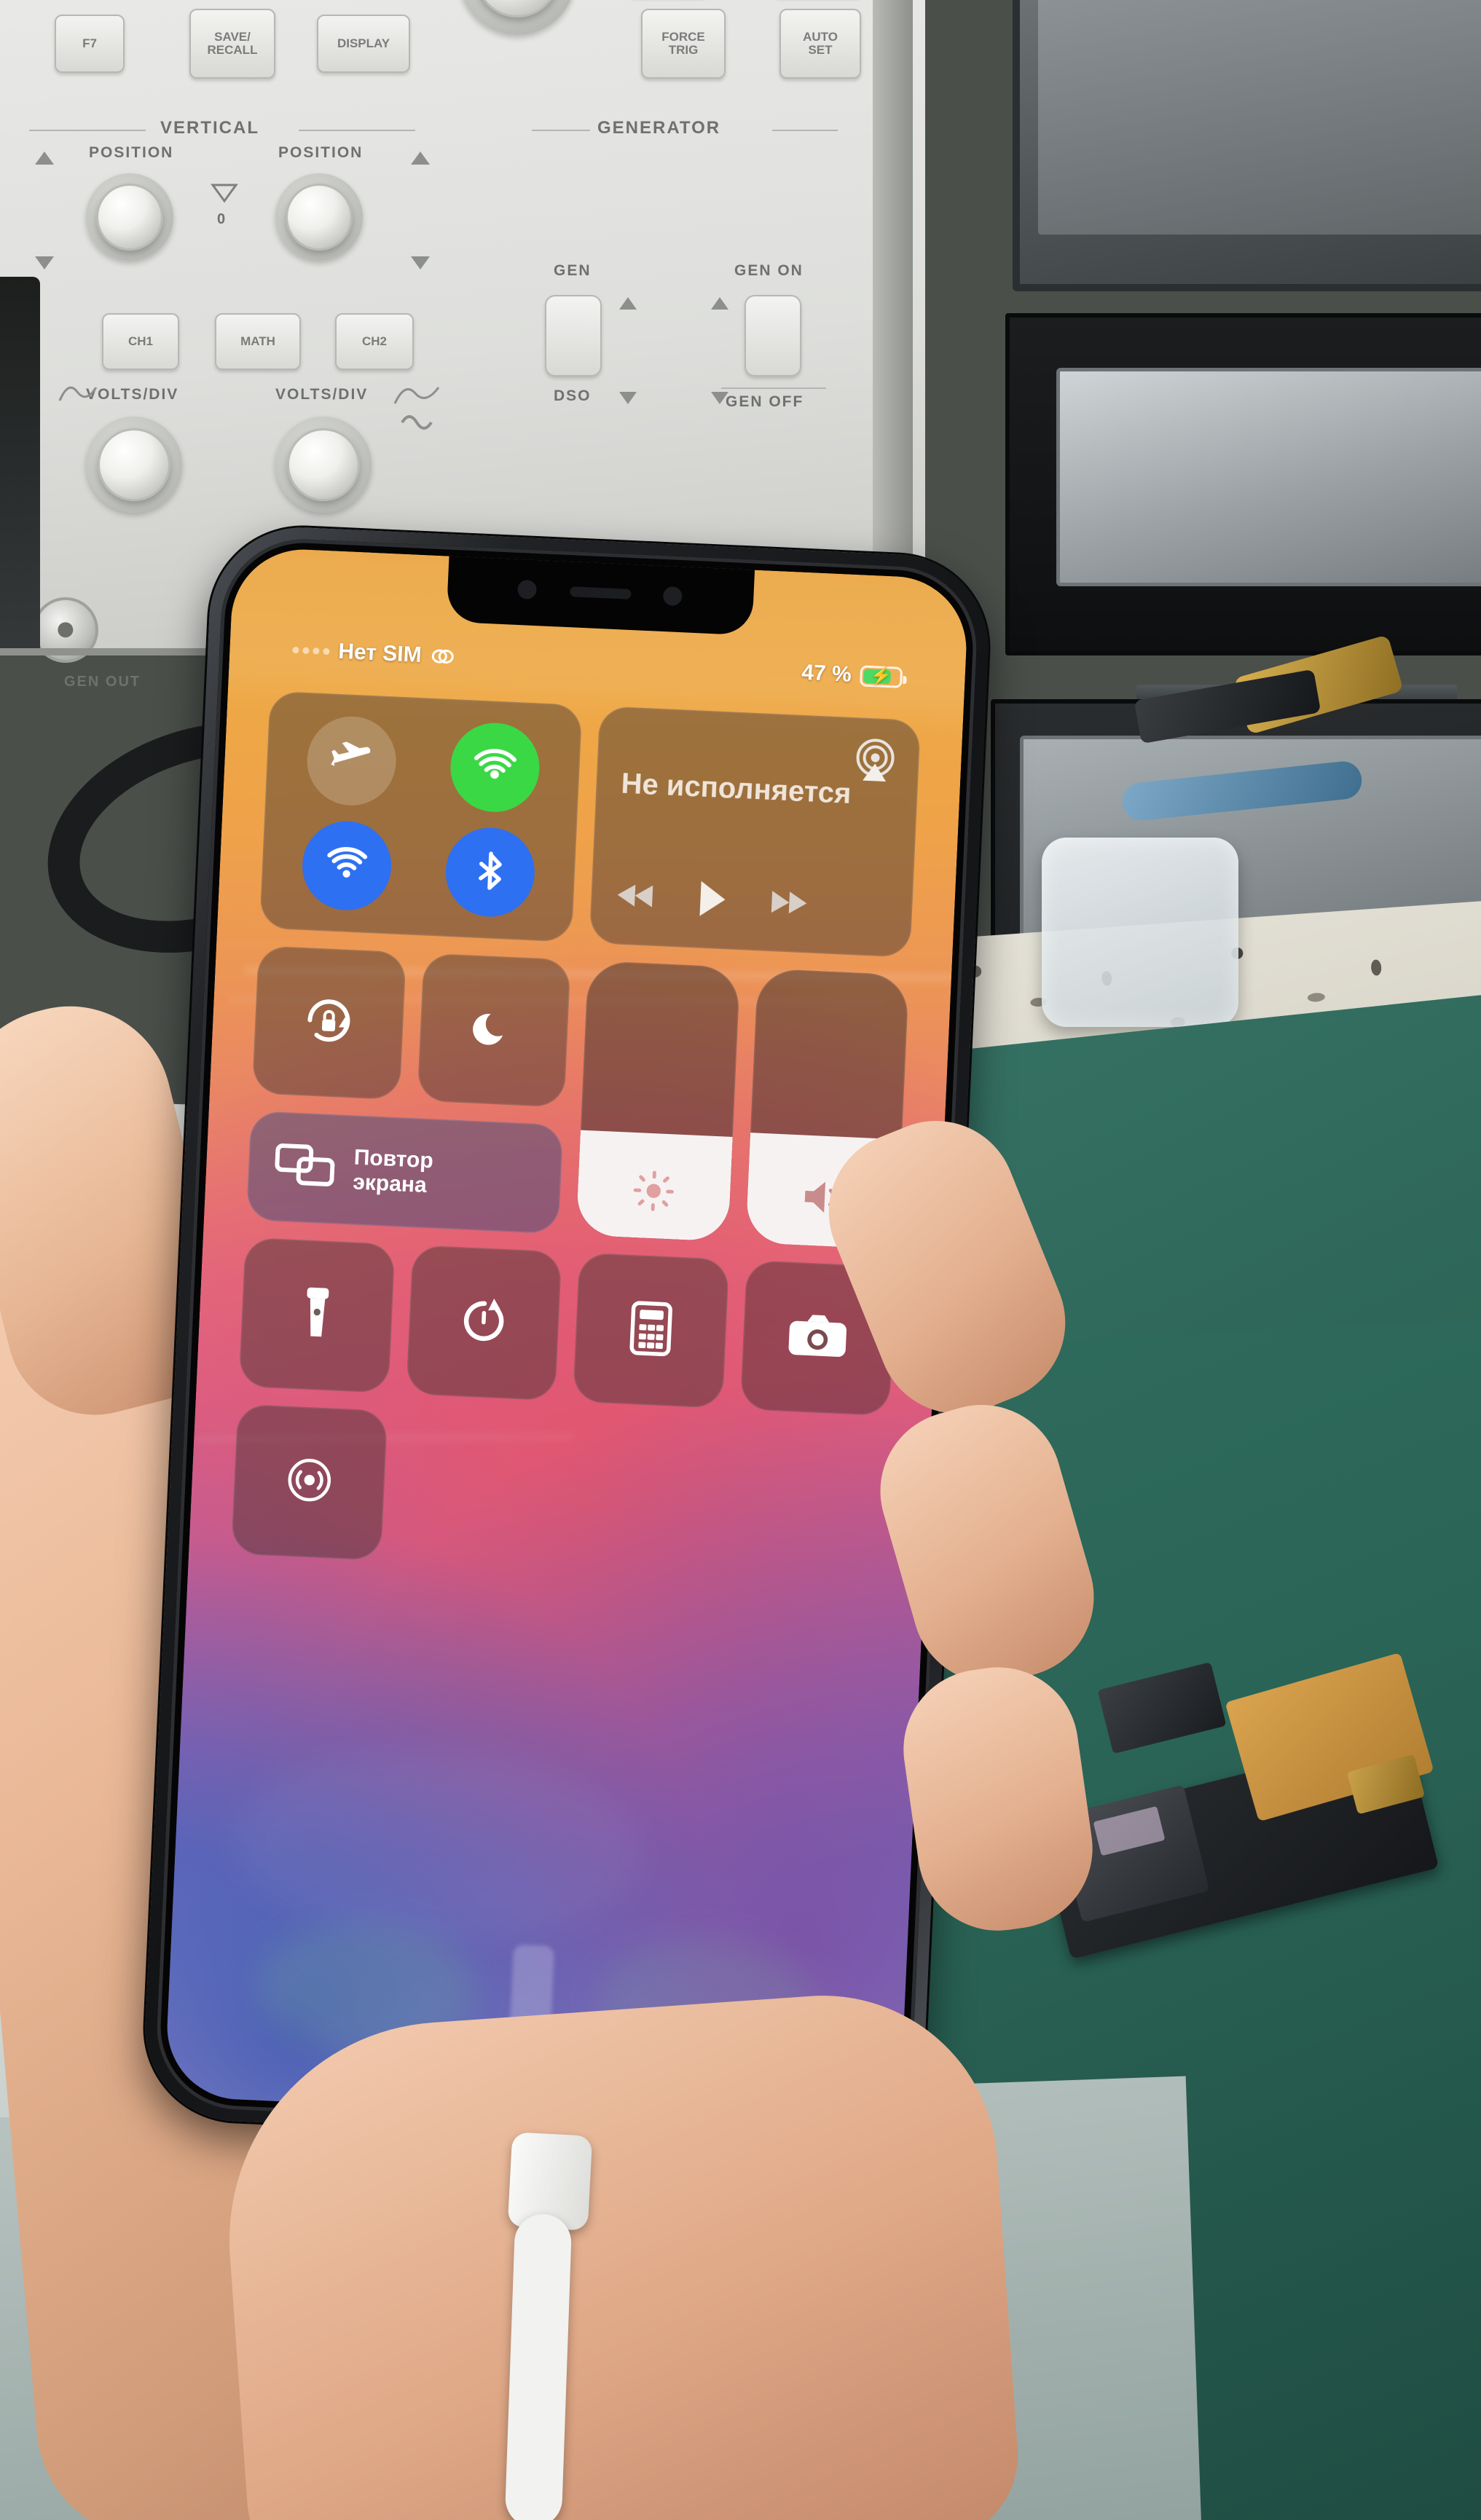  What do you see at coordinates (222, 219) in the screenshot?
I see `scope-label-ground: 0` at bounding box center [222, 219].